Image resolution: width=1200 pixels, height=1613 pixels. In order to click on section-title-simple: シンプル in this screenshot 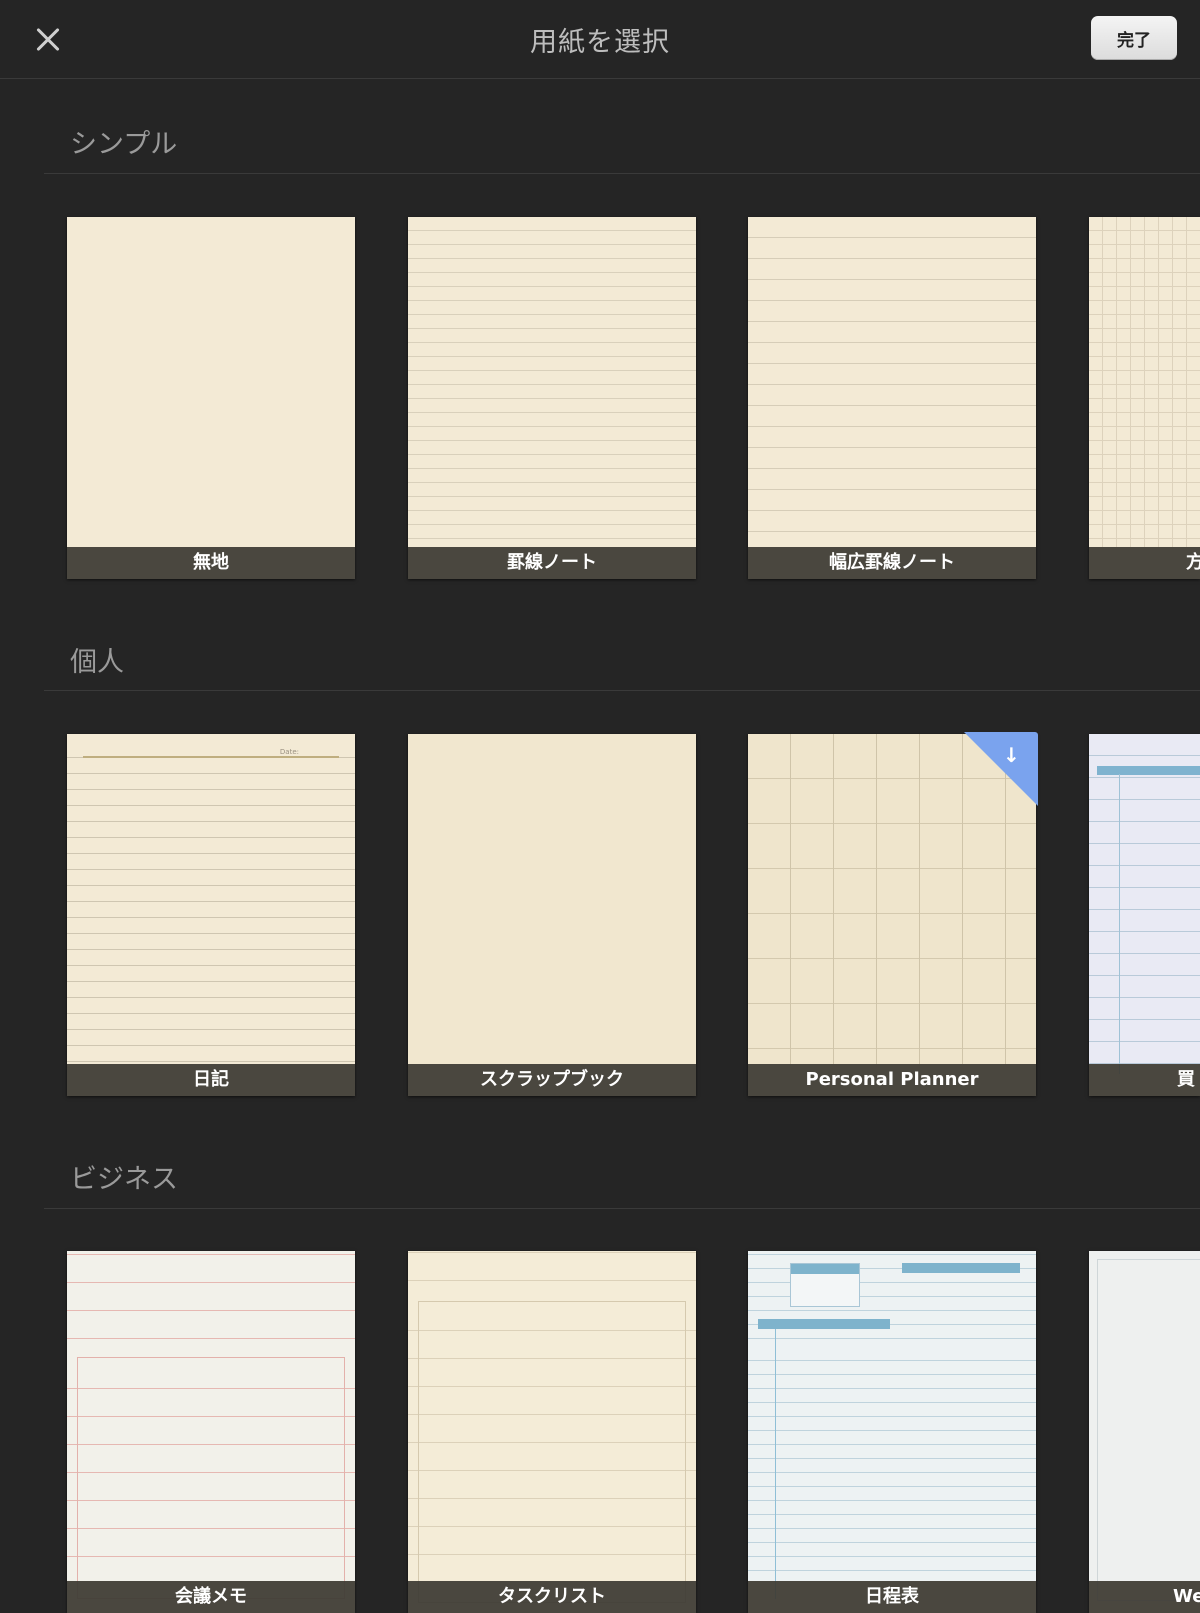, I will do `click(124, 144)`.